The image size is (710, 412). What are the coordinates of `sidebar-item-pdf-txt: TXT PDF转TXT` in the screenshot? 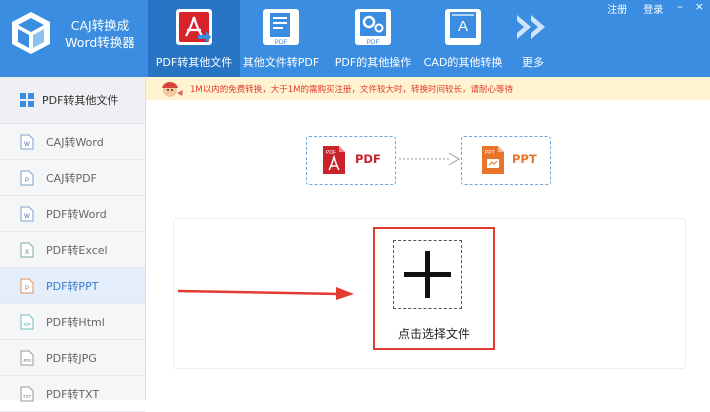 It's located at (72, 394).